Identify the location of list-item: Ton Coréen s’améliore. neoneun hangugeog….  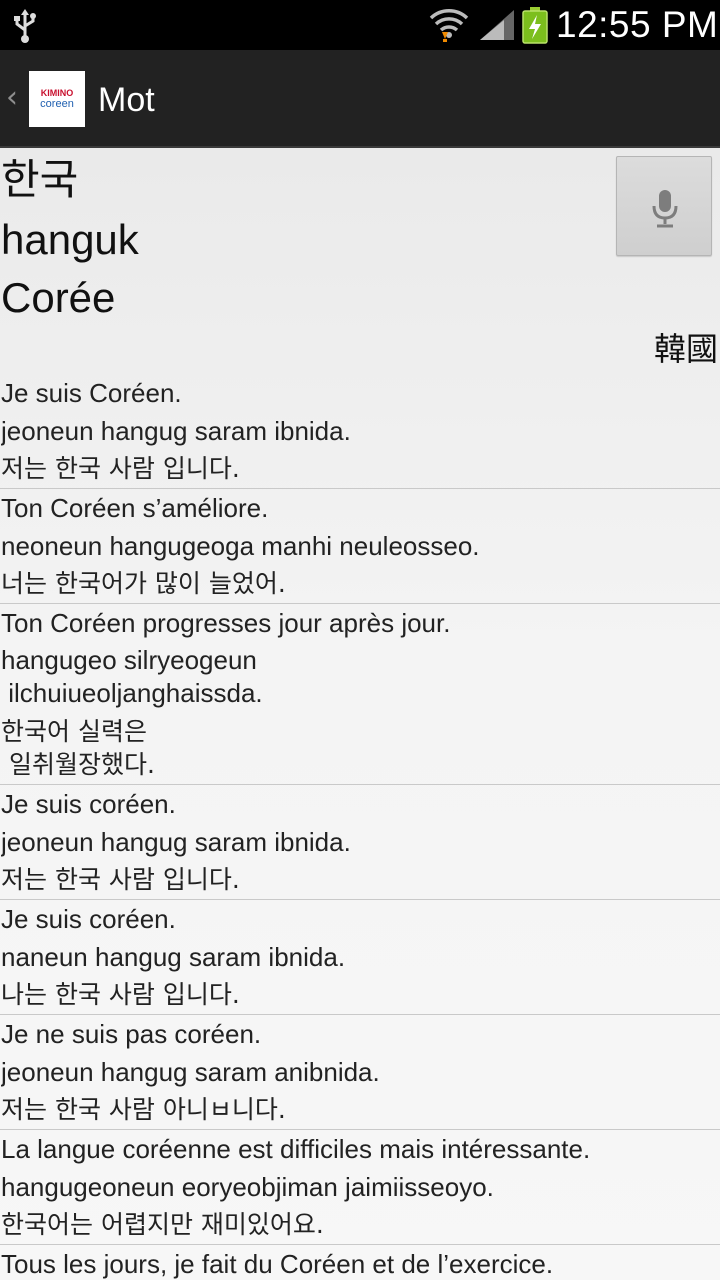
(360, 546).